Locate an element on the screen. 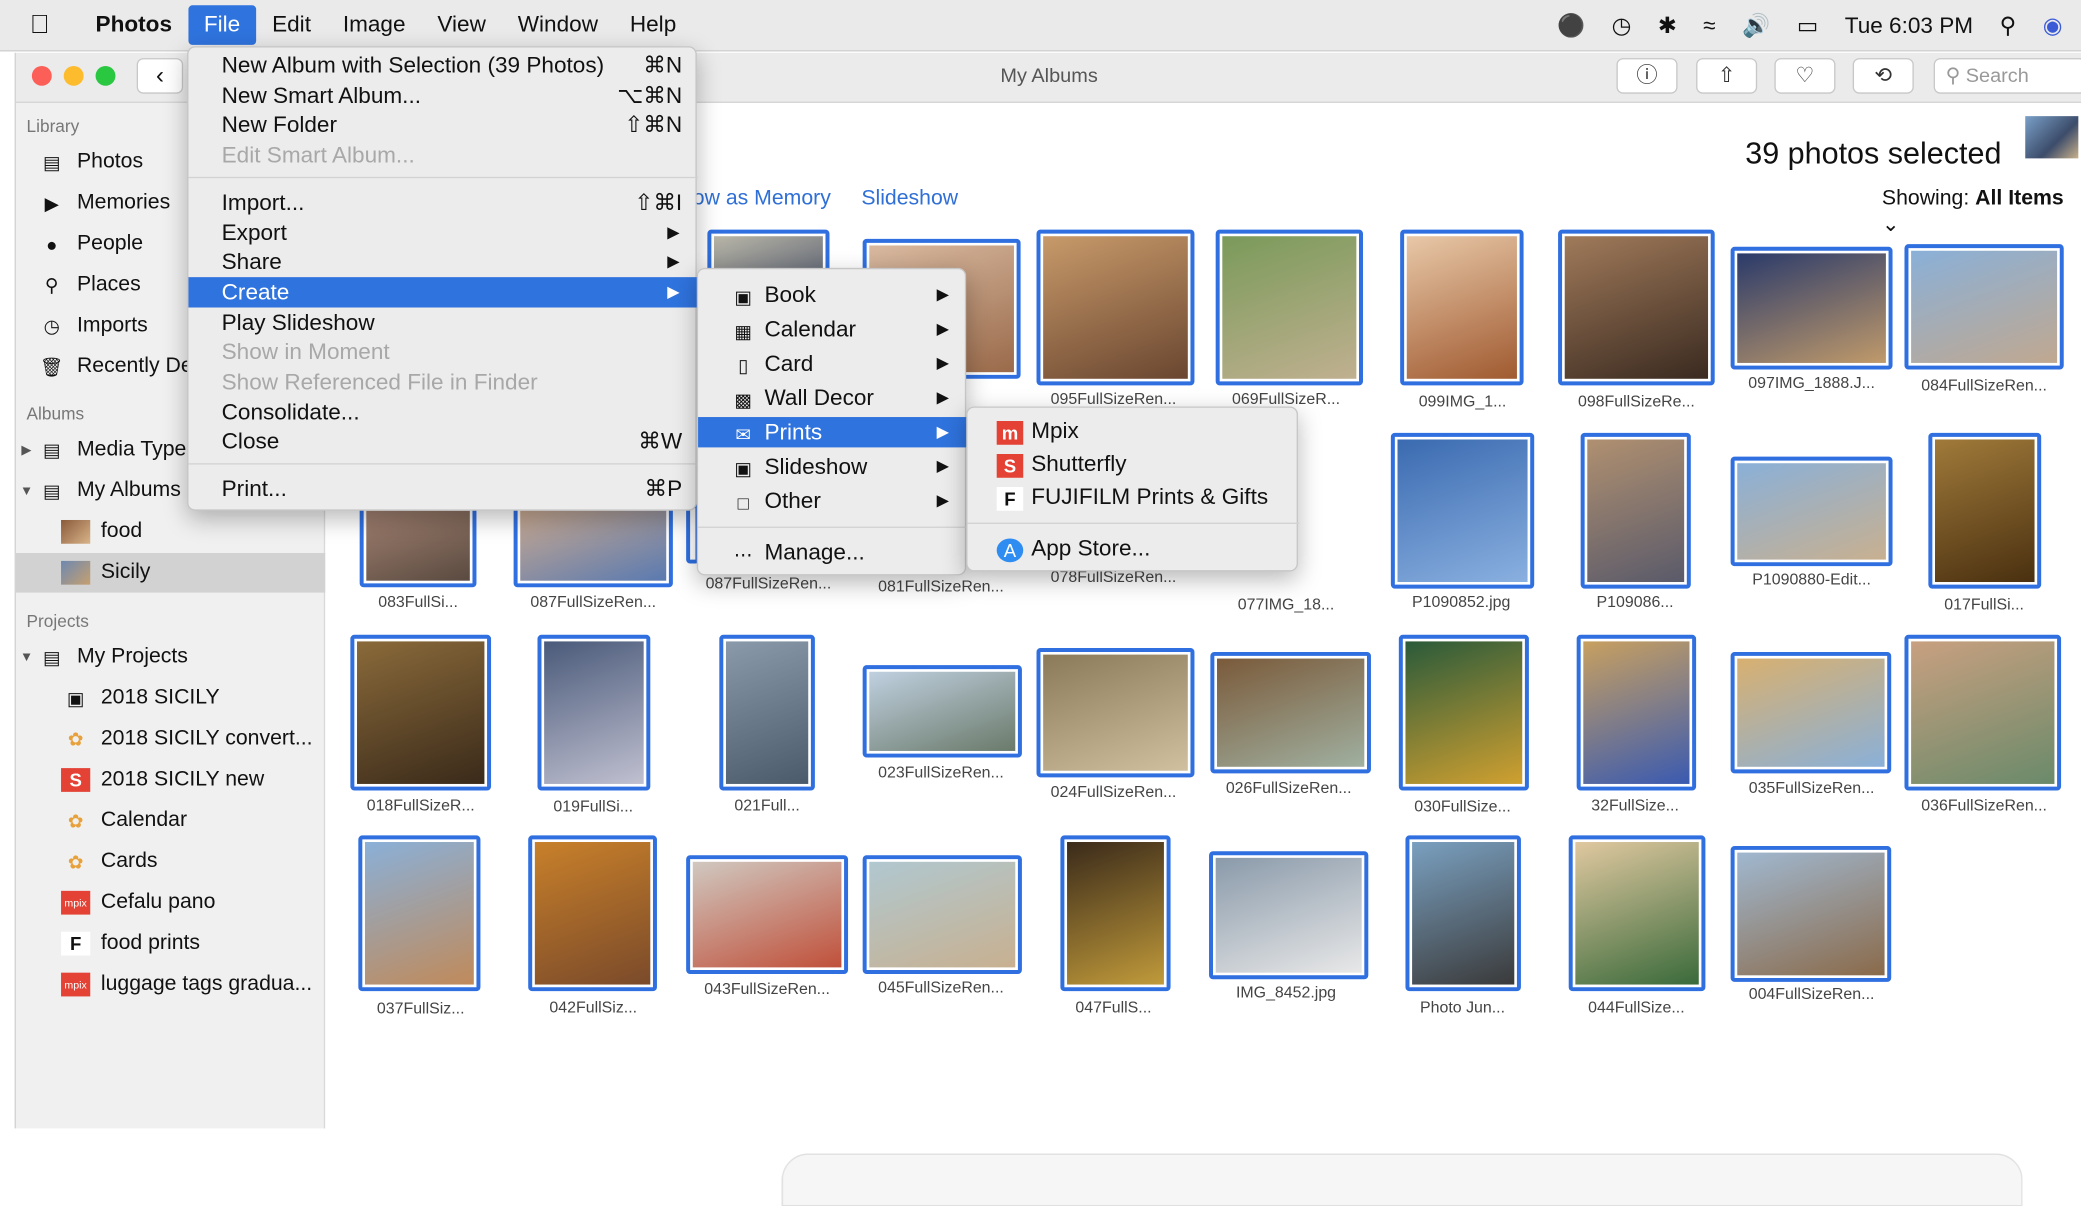 The height and width of the screenshot is (1206, 2081). favorite-button: ♡ is located at coordinates (1805, 76).